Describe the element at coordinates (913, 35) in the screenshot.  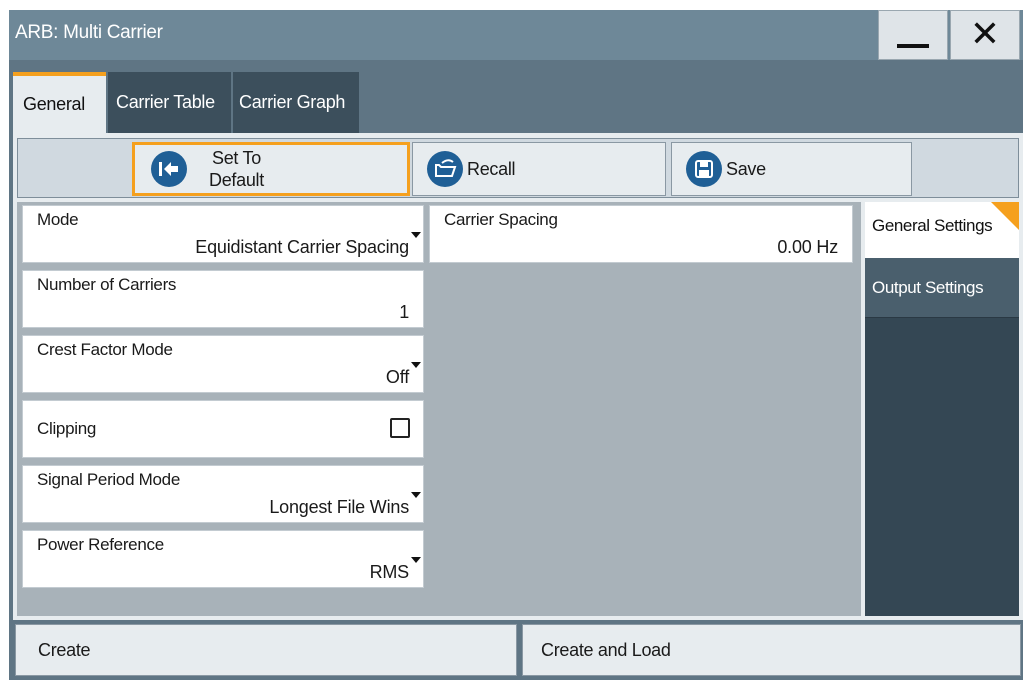
I see `minimize-button` at that location.